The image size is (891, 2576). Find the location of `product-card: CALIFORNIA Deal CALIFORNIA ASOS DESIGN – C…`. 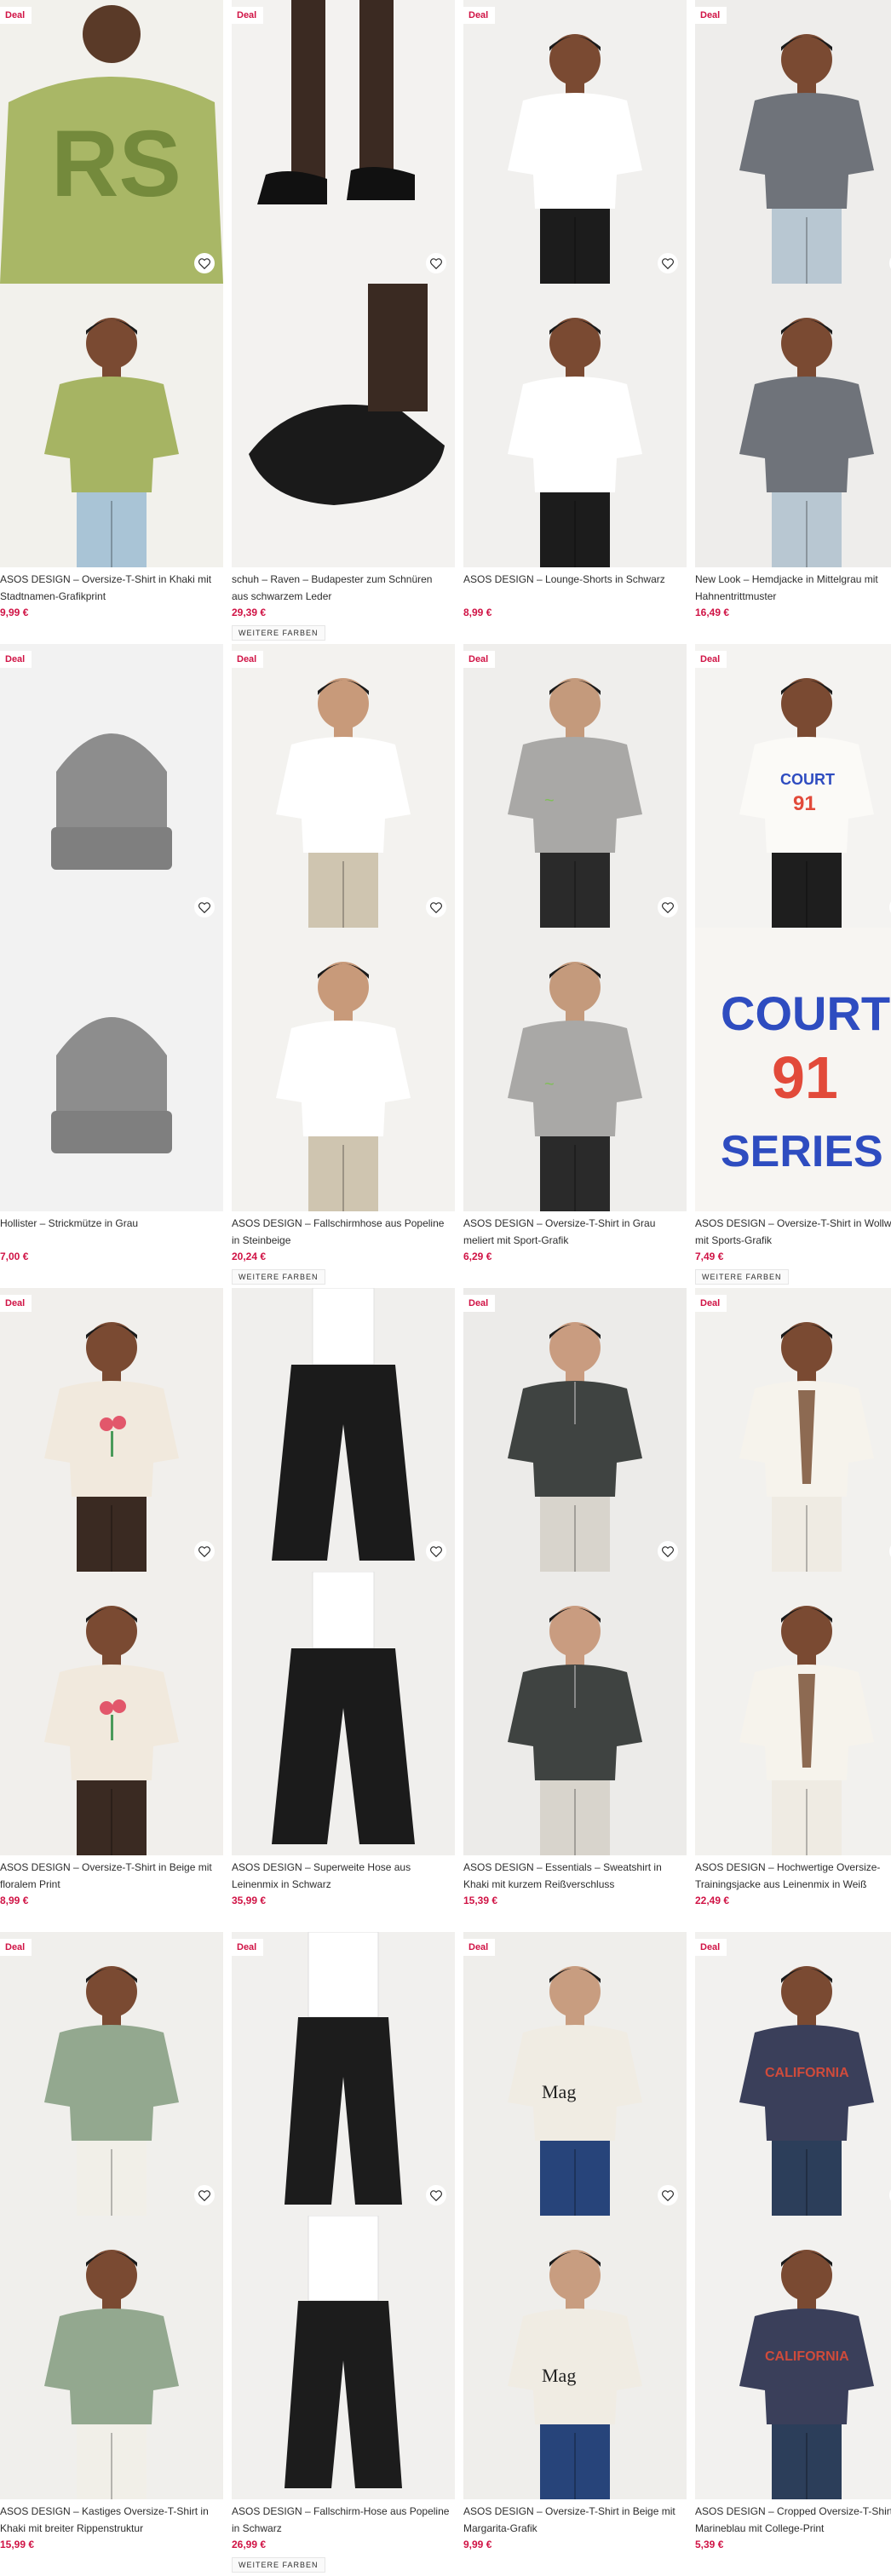

product-card: CALIFORNIA Deal CALIFORNIA ASOS DESIGN – C… is located at coordinates (793, 2254).